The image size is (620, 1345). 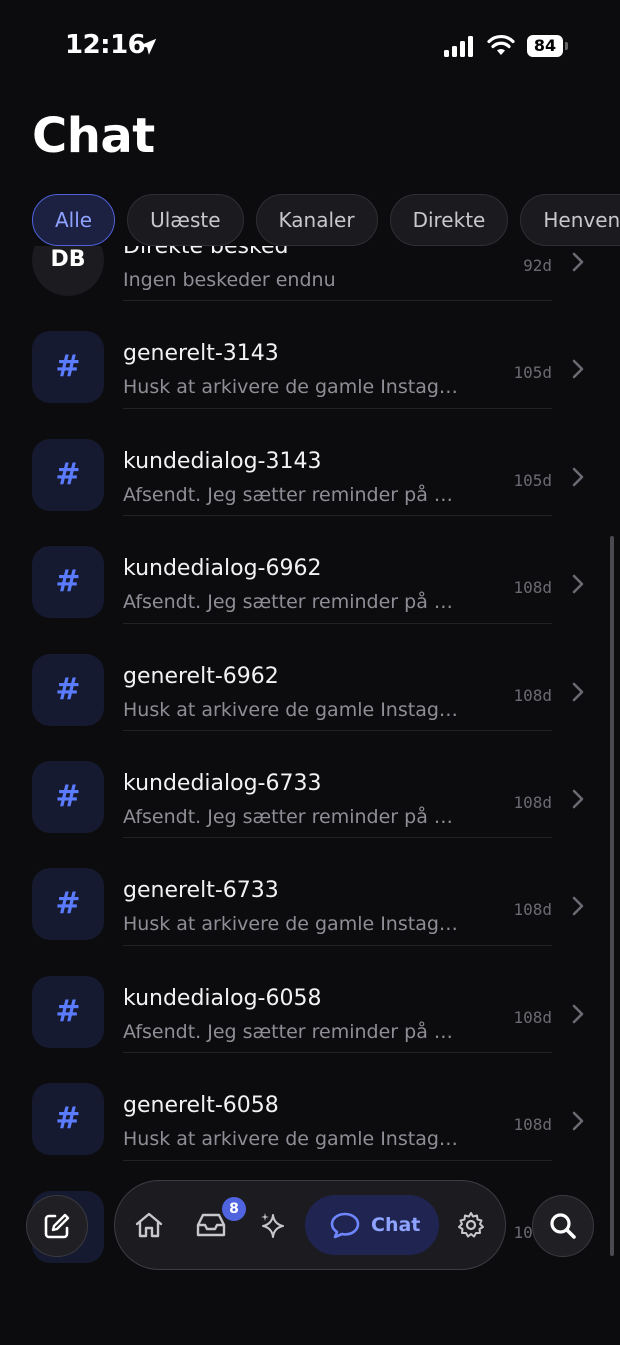 What do you see at coordinates (68, 271) in the screenshot?
I see `avatar: DB` at bounding box center [68, 271].